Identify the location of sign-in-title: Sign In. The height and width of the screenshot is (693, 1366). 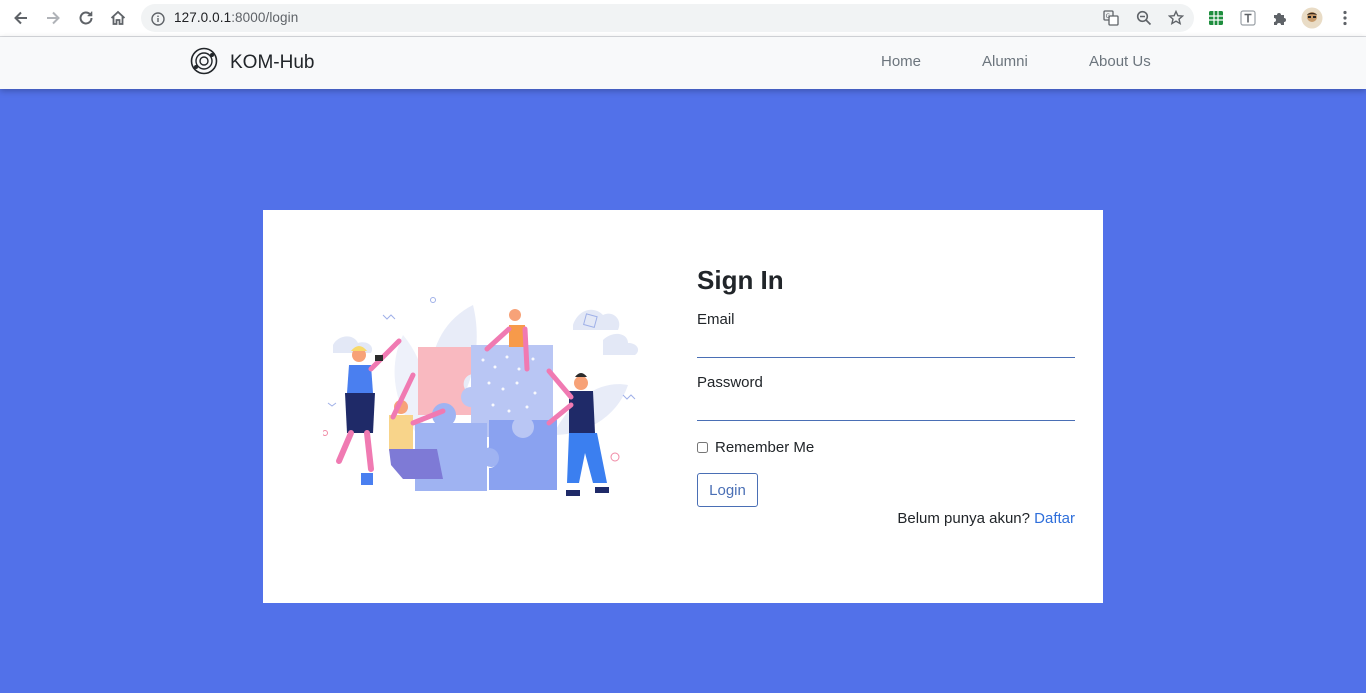
(740, 280).